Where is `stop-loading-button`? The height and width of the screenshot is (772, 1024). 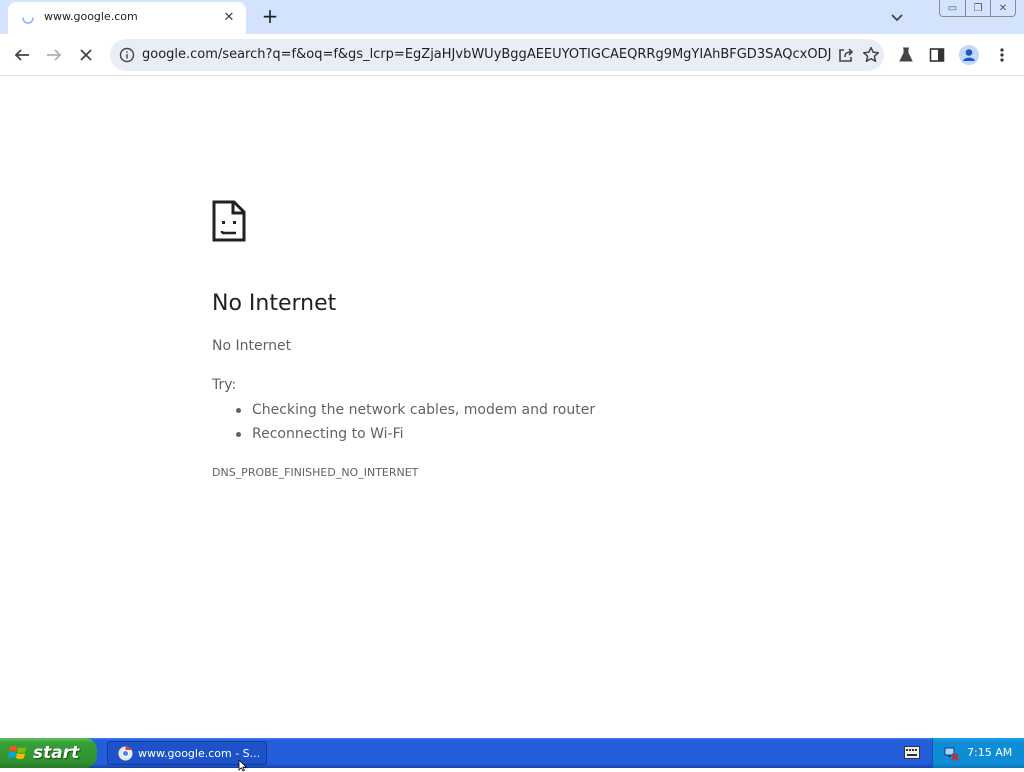
stop-loading-button is located at coordinates (86, 55).